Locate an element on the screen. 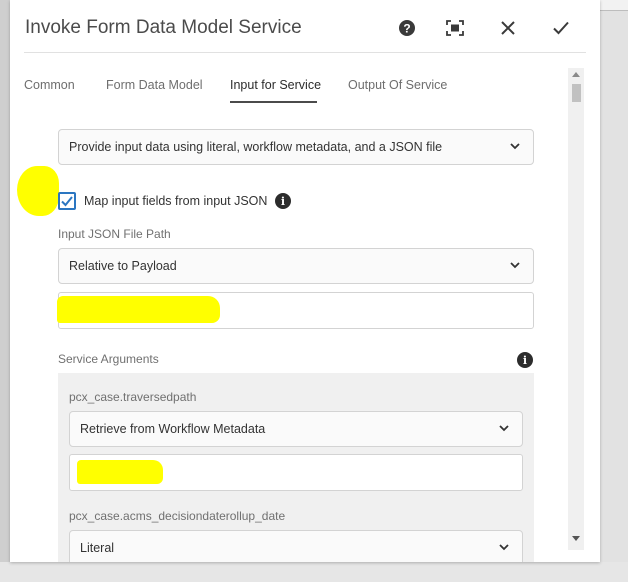 This screenshot has height=582, width=628. json-path-select-value: Relative to Payload is located at coordinates (123, 266).